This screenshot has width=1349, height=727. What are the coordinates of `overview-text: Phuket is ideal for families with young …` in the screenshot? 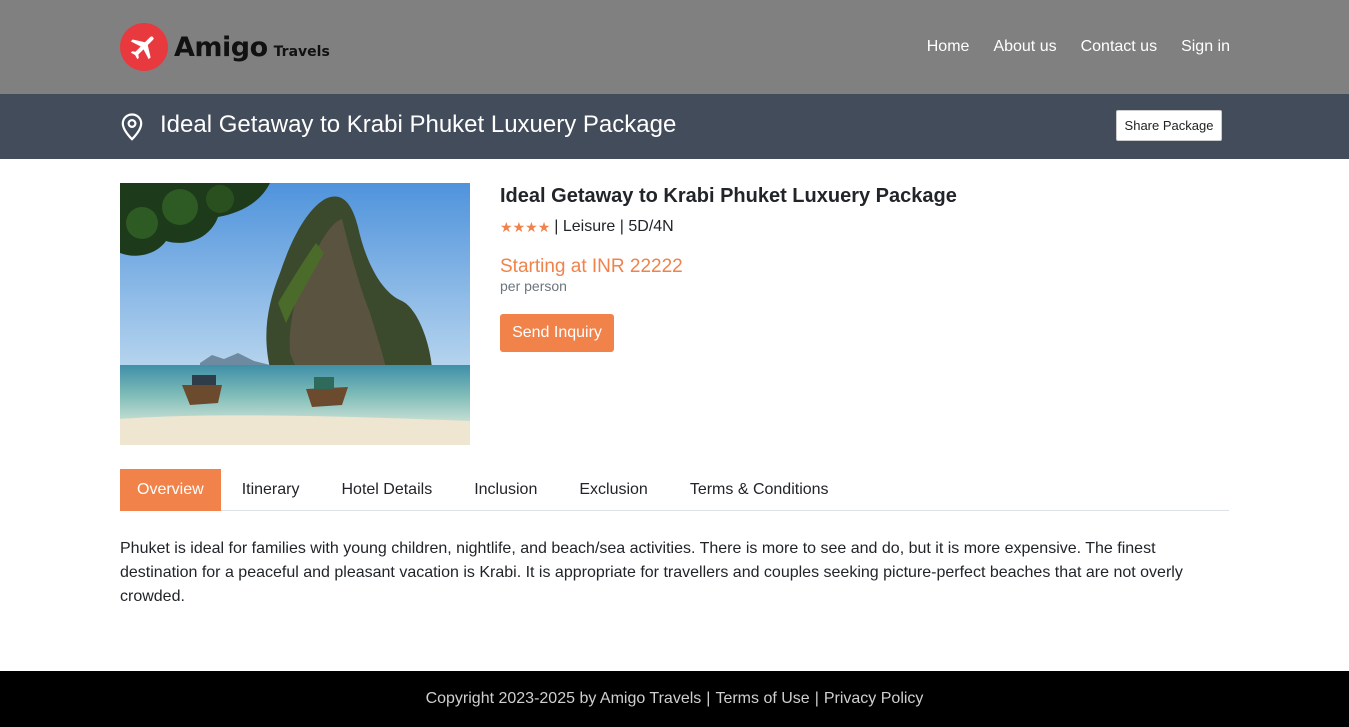 It's located at (651, 572).